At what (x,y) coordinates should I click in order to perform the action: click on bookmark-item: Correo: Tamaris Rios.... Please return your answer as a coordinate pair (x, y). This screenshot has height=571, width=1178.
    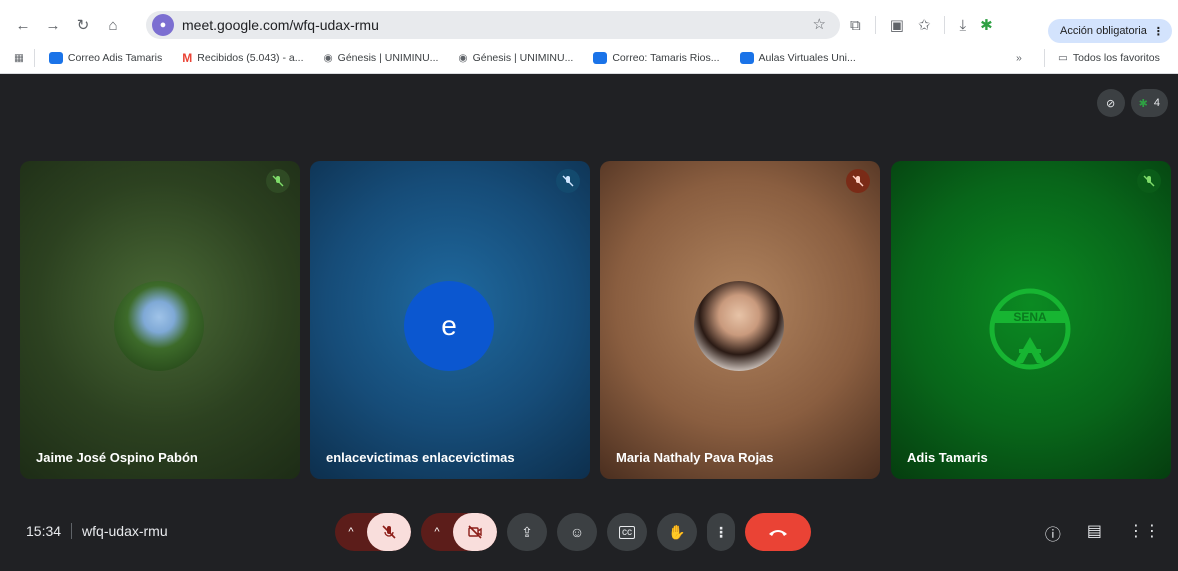
    Looking at the image, I should click on (656, 58).